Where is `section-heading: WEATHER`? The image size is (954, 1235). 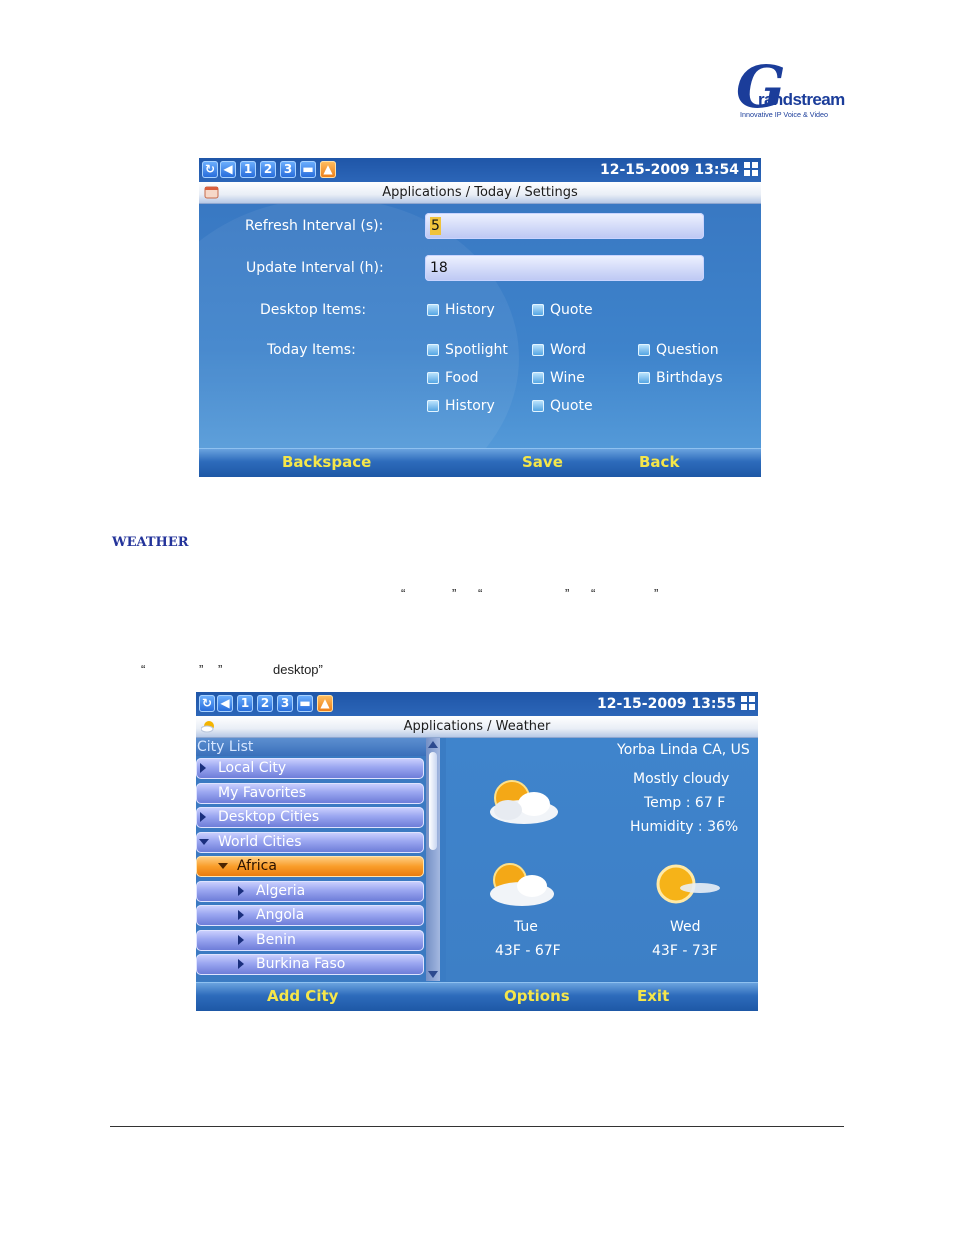 section-heading: WEATHER is located at coordinates (150, 542).